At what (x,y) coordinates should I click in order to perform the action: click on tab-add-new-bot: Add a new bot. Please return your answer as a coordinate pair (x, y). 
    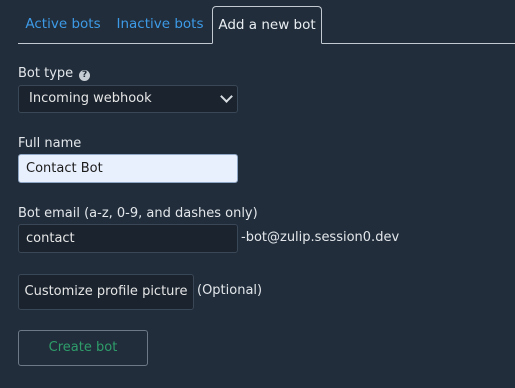
    Looking at the image, I should click on (267, 25).